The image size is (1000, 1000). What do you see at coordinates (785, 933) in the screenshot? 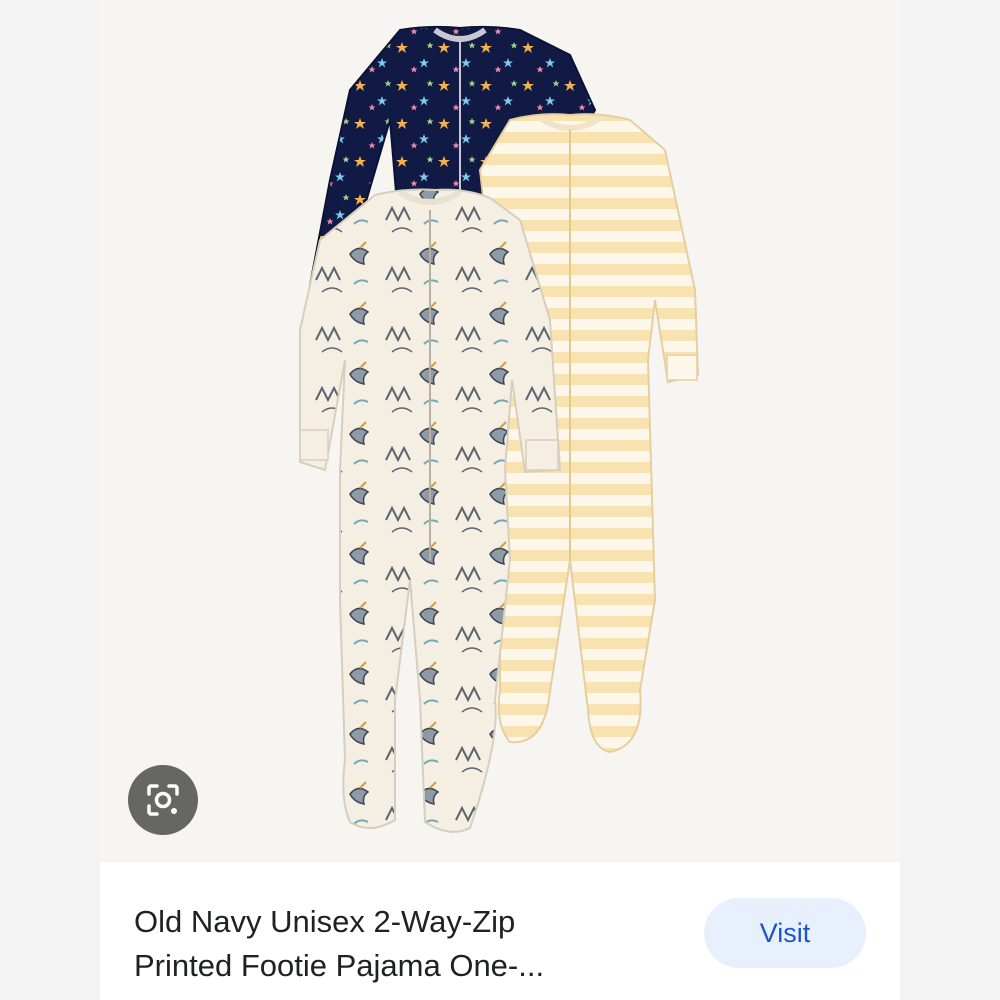
I see `visit-button: Visit` at bounding box center [785, 933].